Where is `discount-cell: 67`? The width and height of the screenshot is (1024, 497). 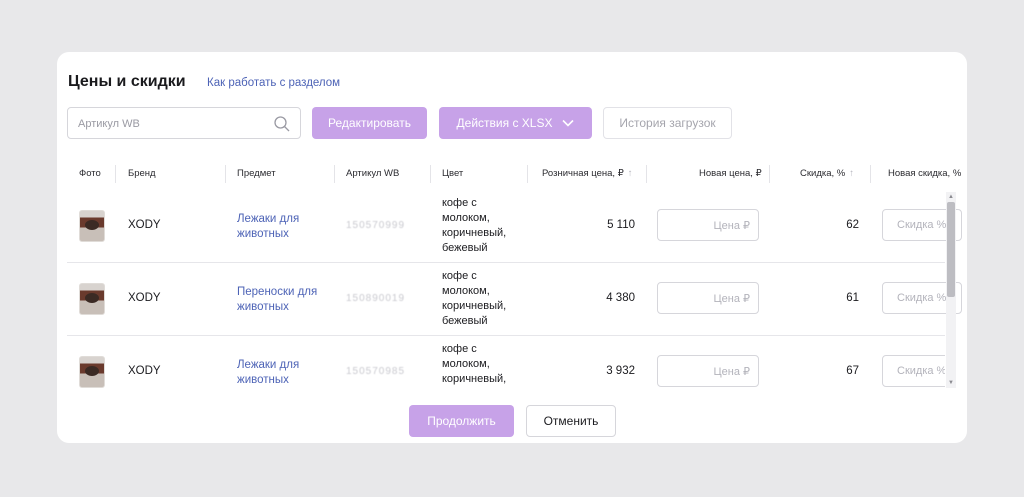 discount-cell: 67 is located at coordinates (852, 371).